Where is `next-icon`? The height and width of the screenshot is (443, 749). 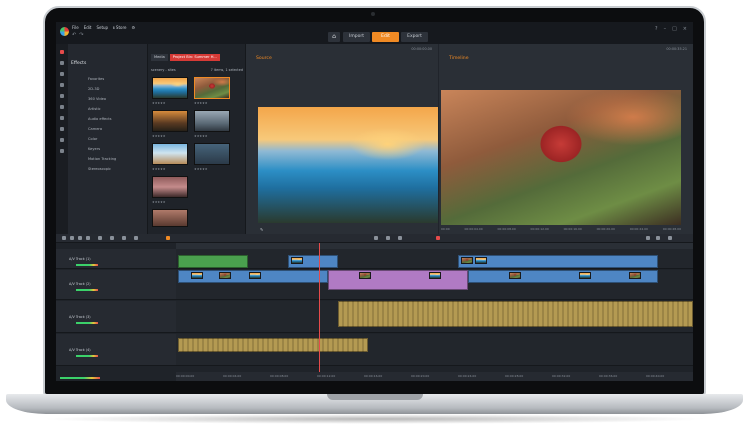 next-icon is located at coordinates (400, 238).